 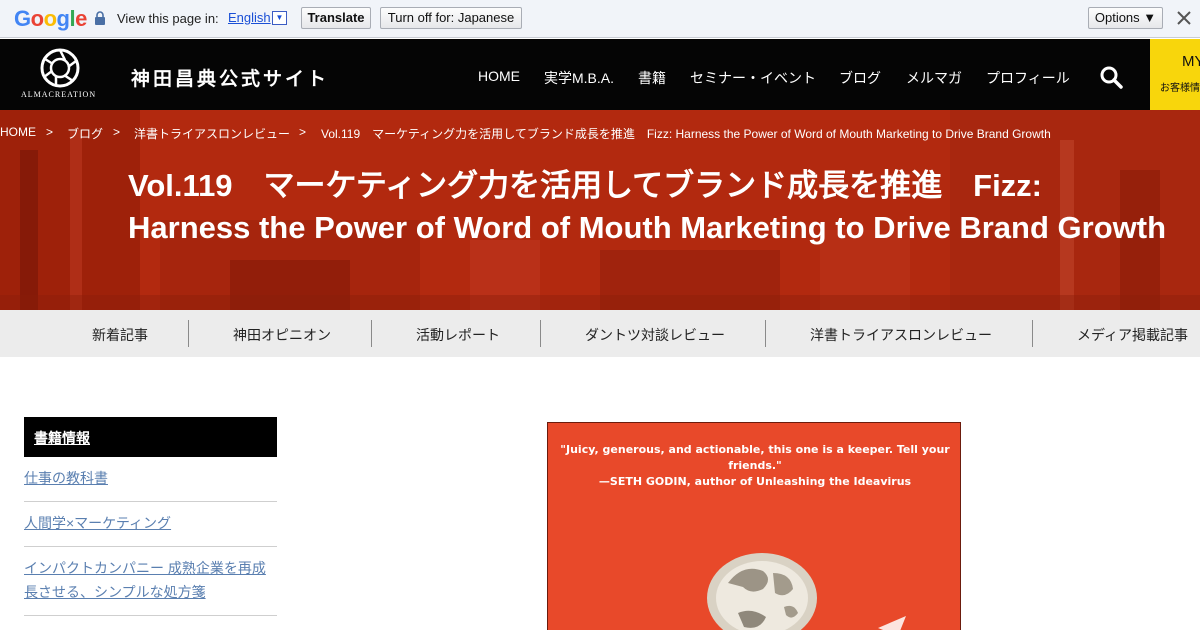 What do you see at coordinates (934, 78) in the screenshot?
I see `nav-mailmag: メルマガ` at bounding box center [934, 78].